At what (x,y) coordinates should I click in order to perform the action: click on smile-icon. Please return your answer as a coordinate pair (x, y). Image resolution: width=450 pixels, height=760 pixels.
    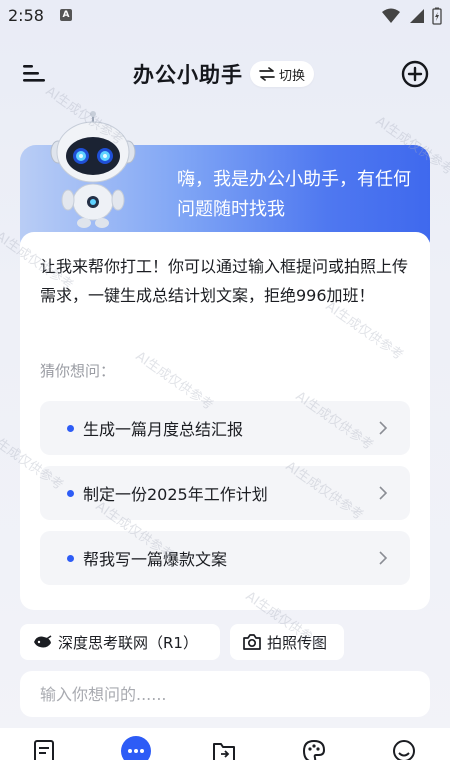
    Looking at the image, I should click on (404, 749).